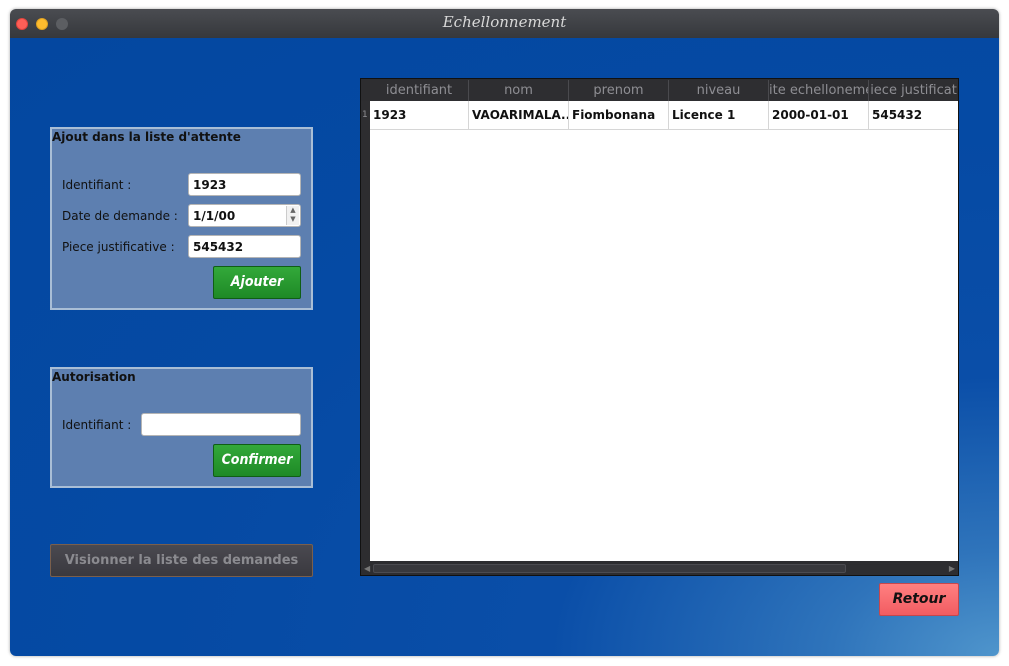  What do you see at coordinates (120, 216) in the screenshot?
I see `date-demande-label: Date de demande :` at bounding box center [120, 216].